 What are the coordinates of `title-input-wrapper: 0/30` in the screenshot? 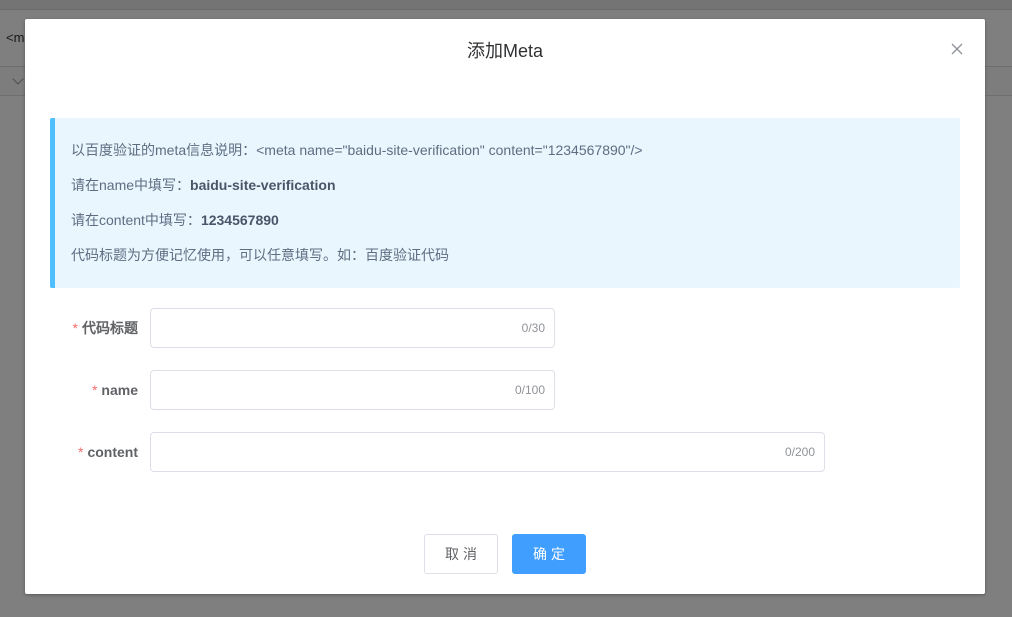 It's located at (352, 328).